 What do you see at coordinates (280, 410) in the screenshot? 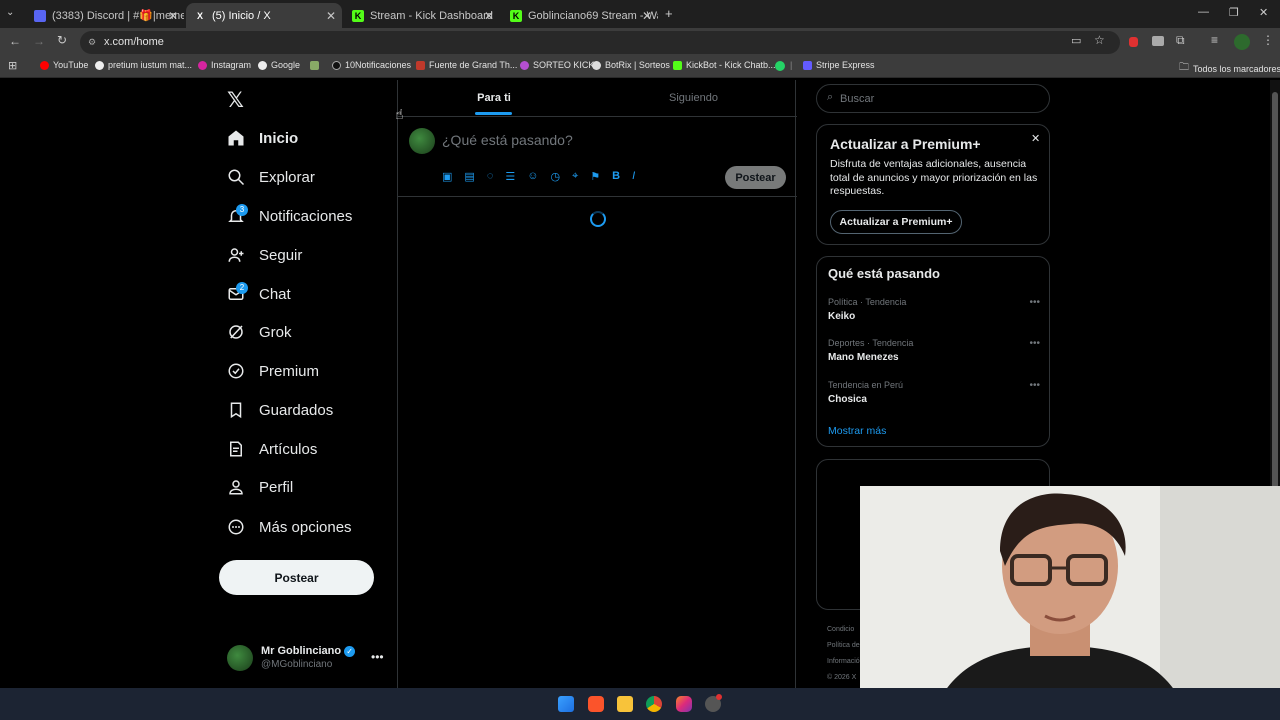
I see `nav-item-guardados: Guardados` at bounding box center [280, 410].